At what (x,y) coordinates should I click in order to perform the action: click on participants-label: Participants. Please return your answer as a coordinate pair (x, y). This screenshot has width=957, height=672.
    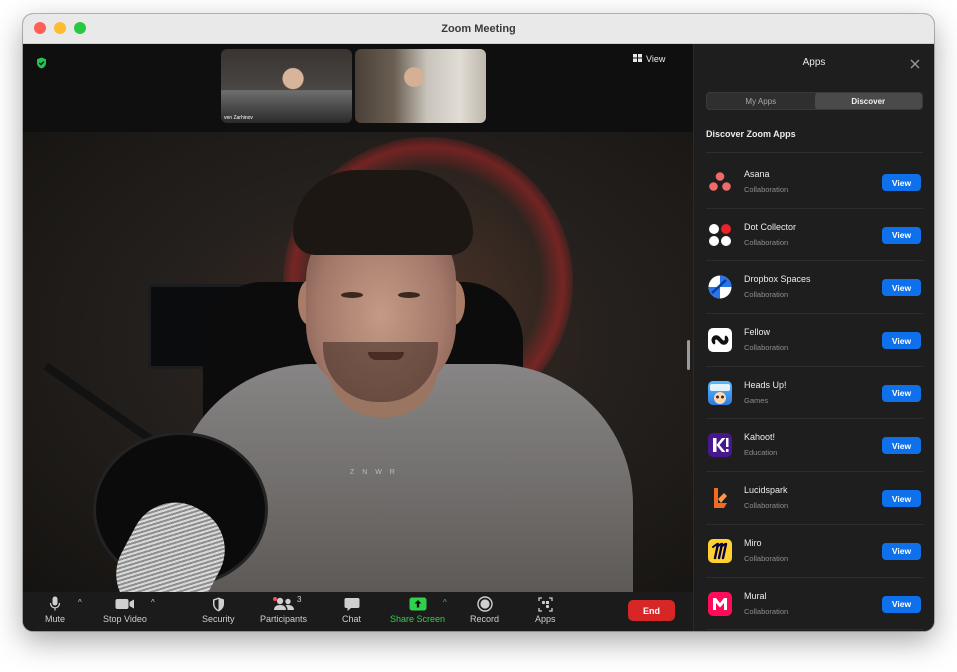
    Looking at the image, I should click on (284, 619).